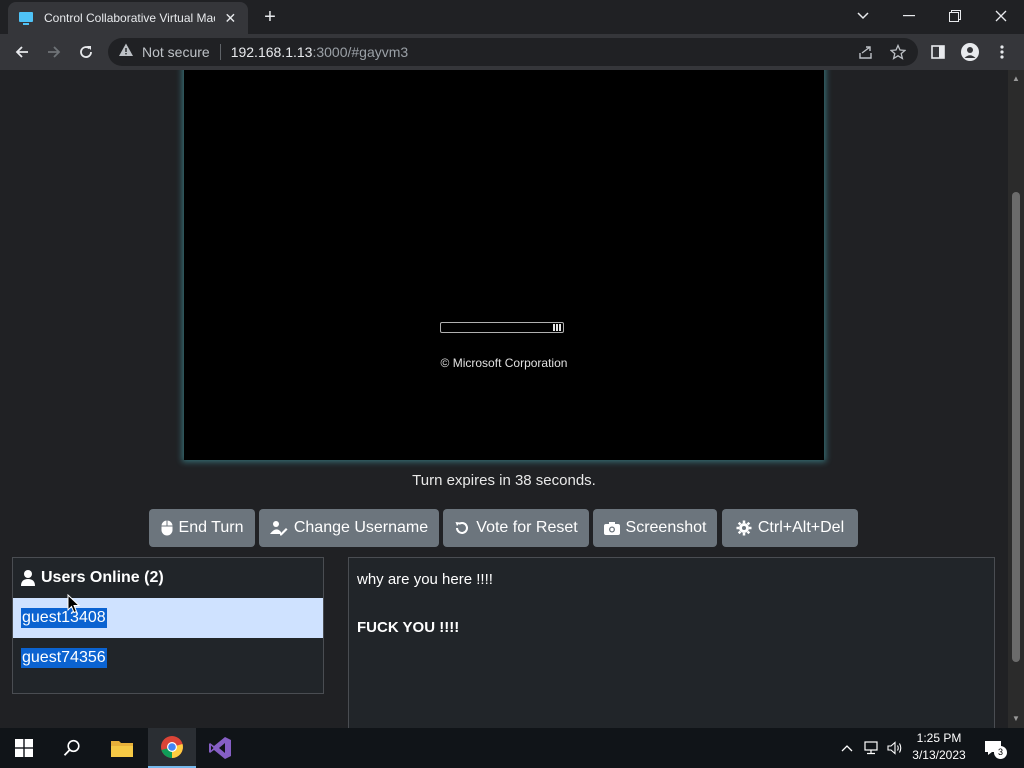  I want to click on profile-icon, so click(970, 52).